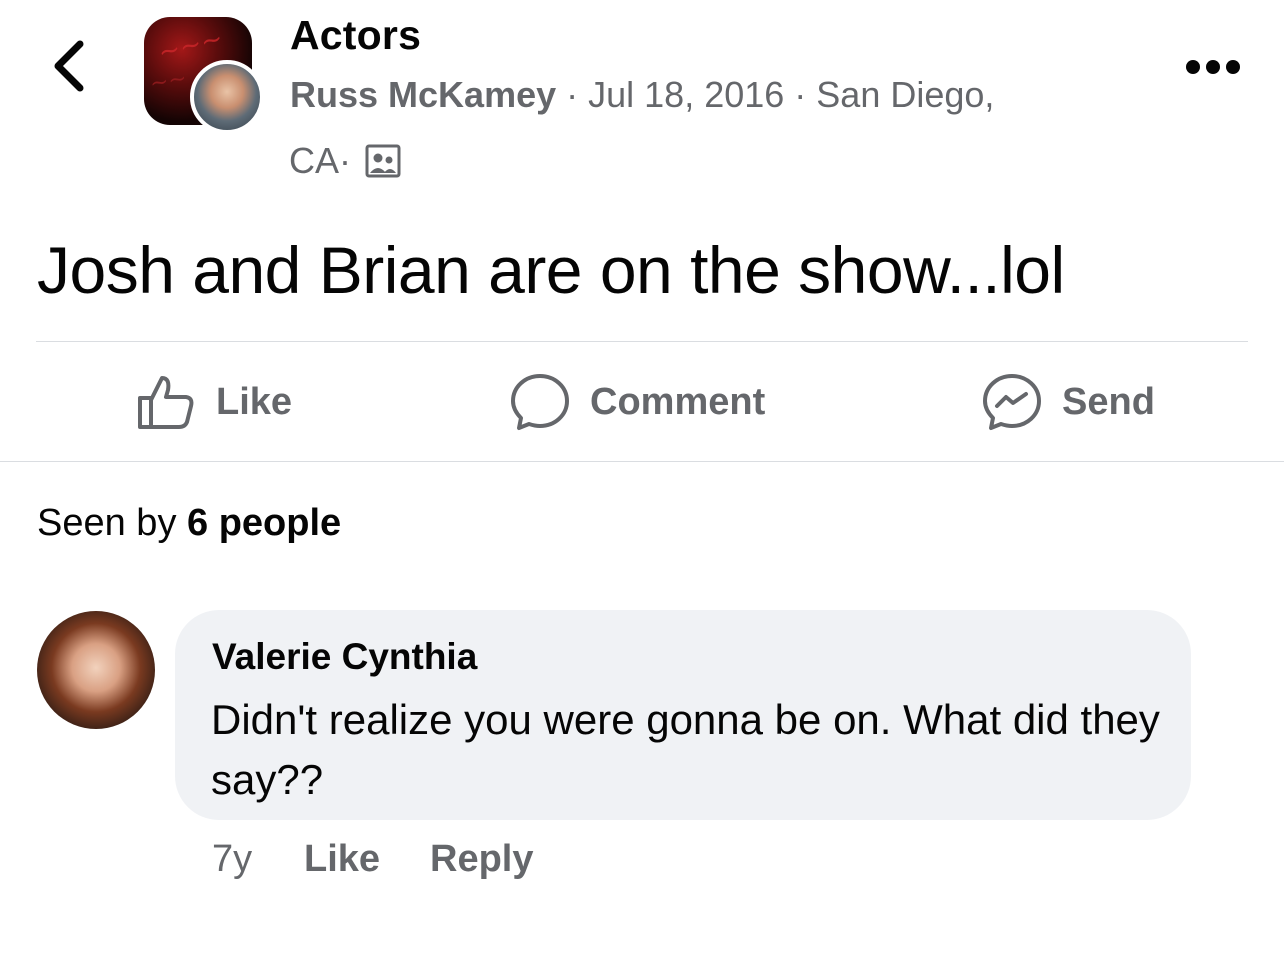  I want to click on seen-by: Seen by 6 people, so click(189, 523).